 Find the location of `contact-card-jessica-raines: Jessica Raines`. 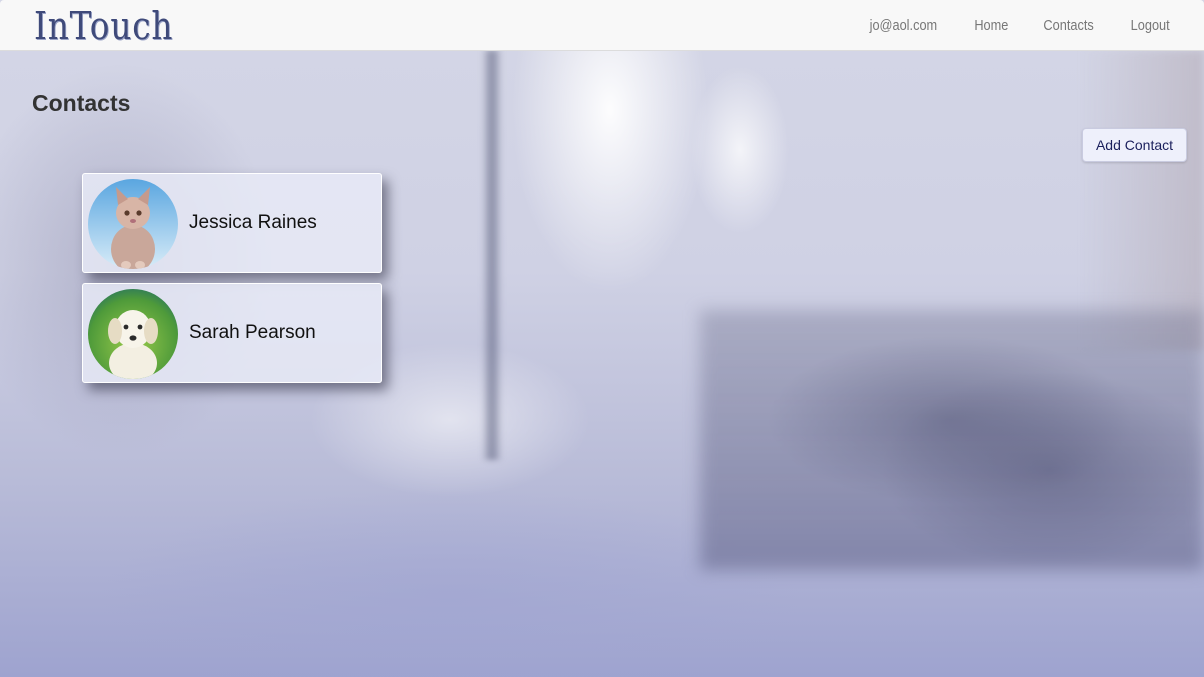

contact-card-jessica-raines: Jessica Raines is located at coordinates (232, 223).